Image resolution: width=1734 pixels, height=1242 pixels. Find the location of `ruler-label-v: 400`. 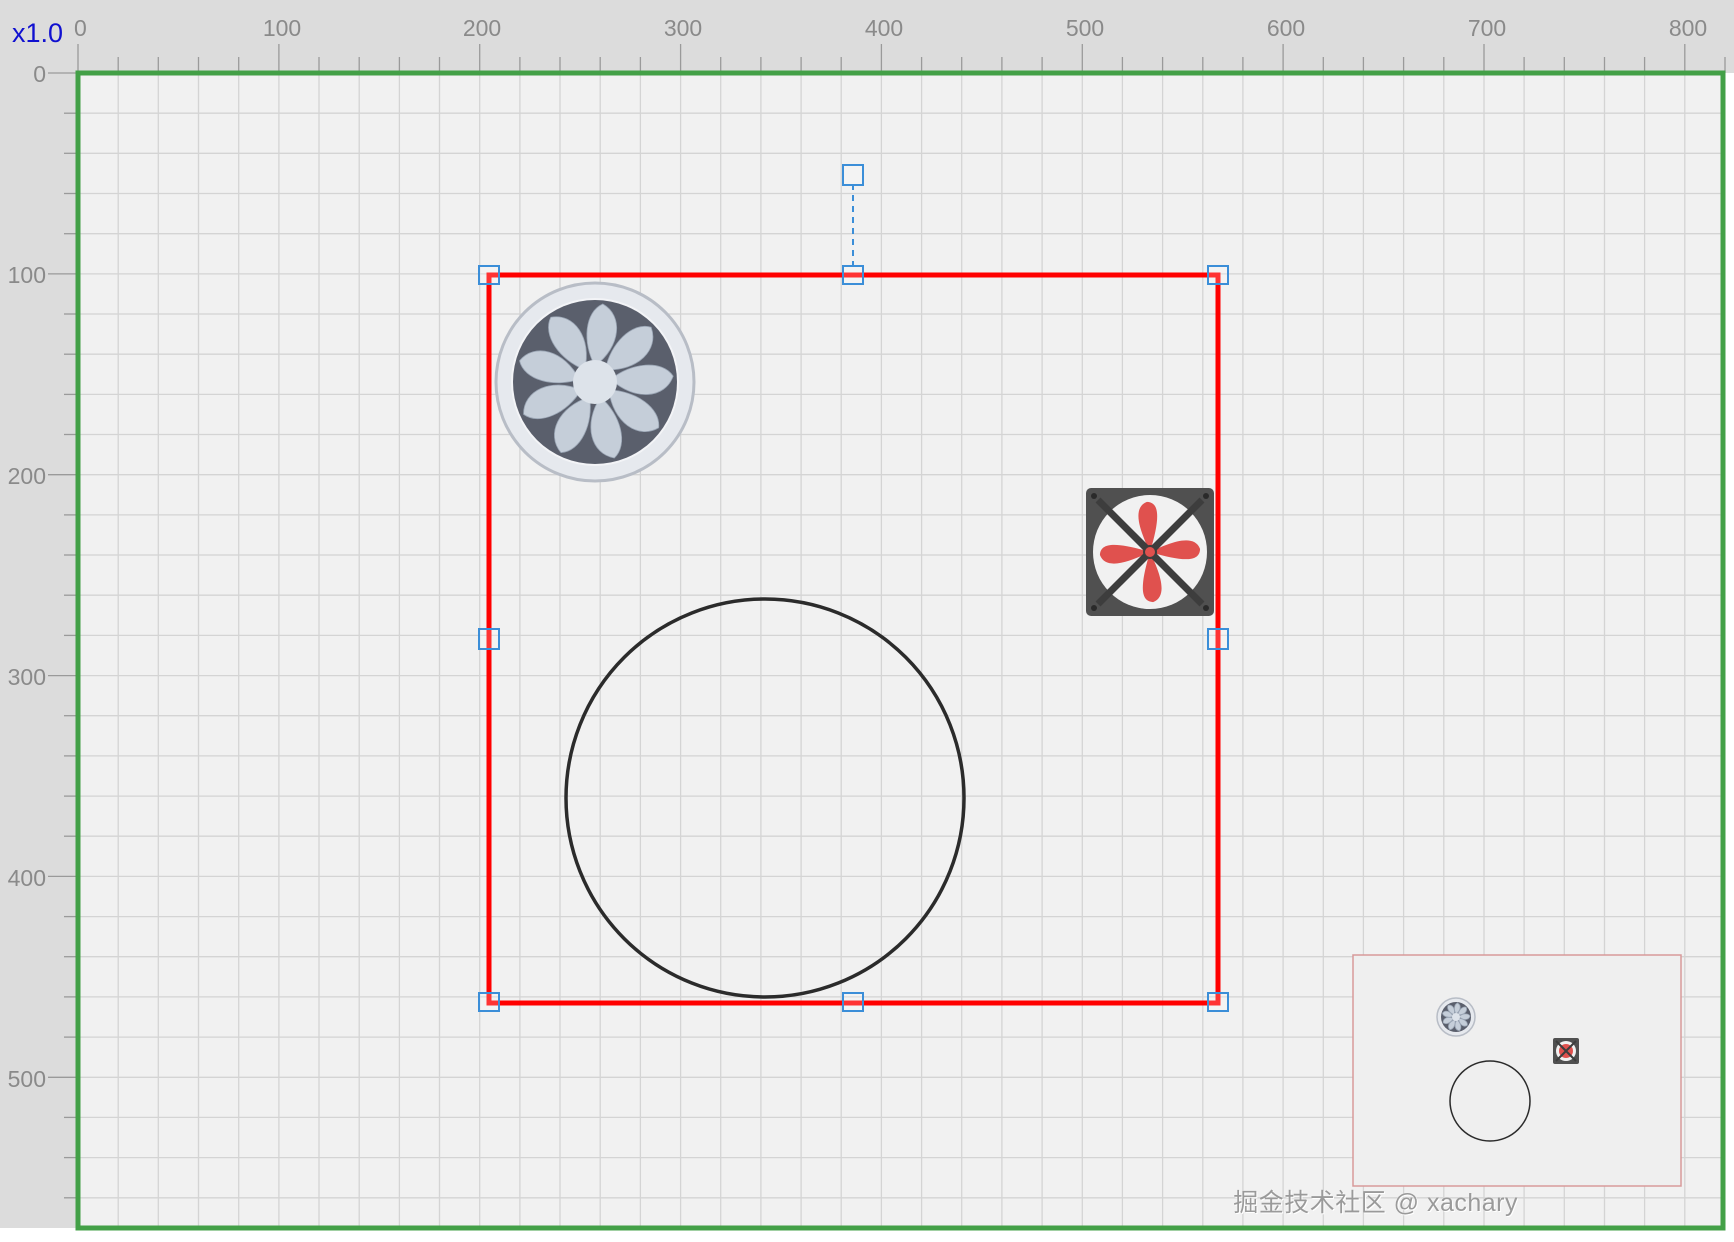

ruler-label-v: 400 is located at coordinates (27, 878).